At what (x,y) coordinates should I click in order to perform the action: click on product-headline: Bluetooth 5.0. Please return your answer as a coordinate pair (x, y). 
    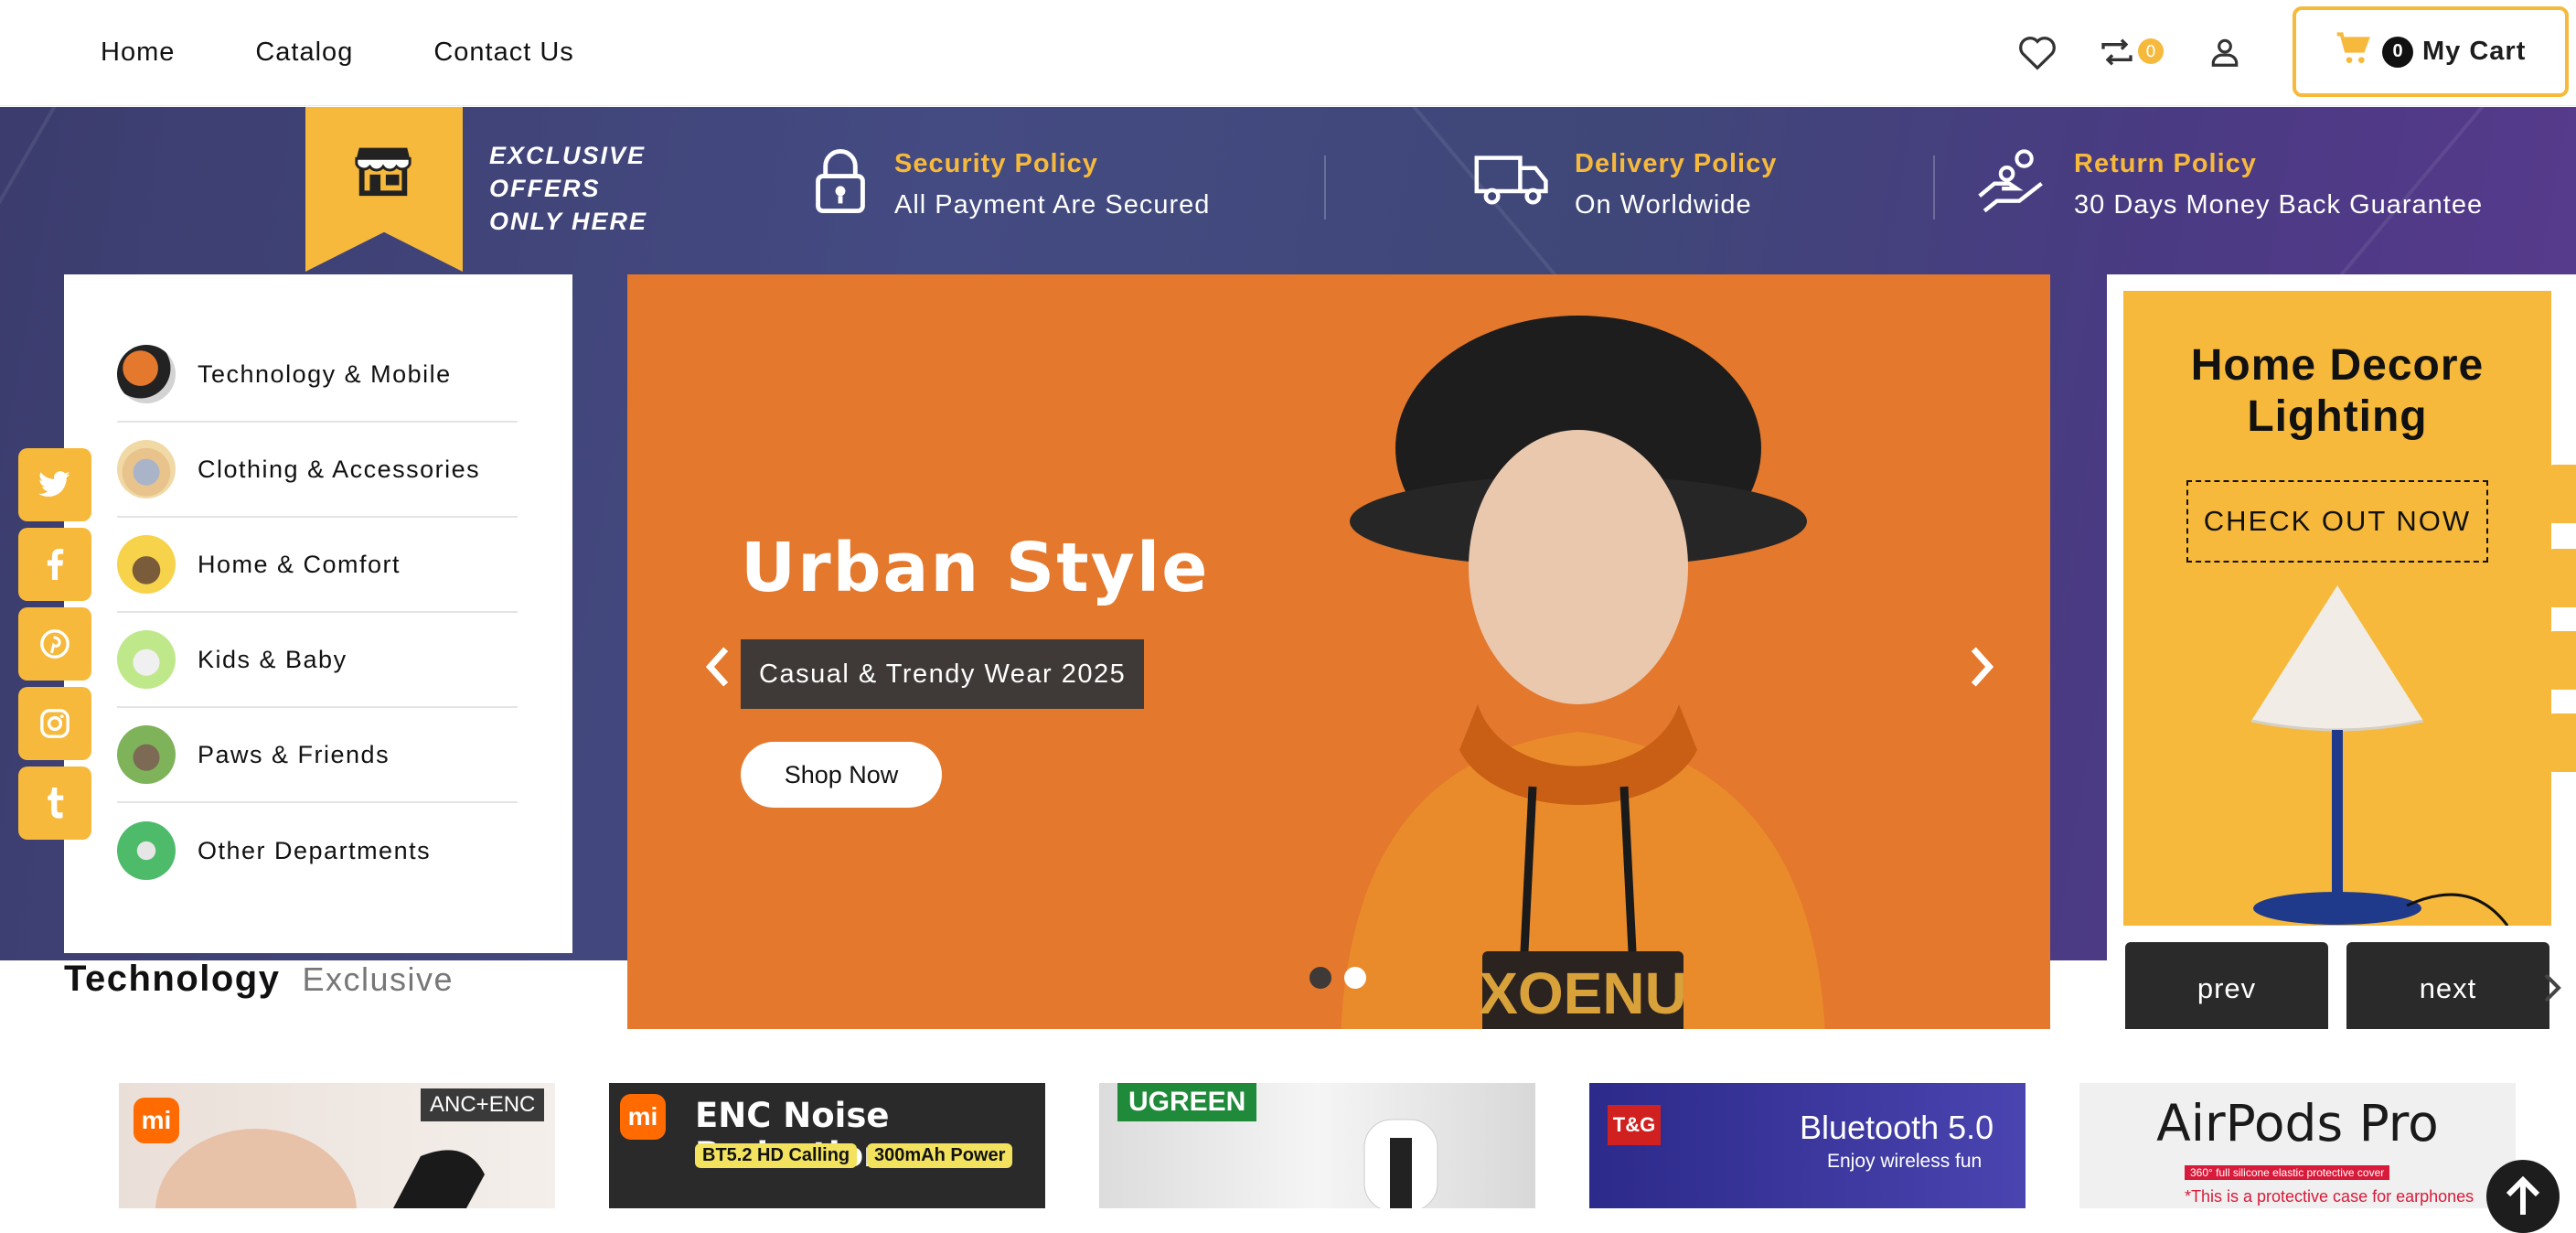
    Looking at the image, I should click on (1897, 1127).